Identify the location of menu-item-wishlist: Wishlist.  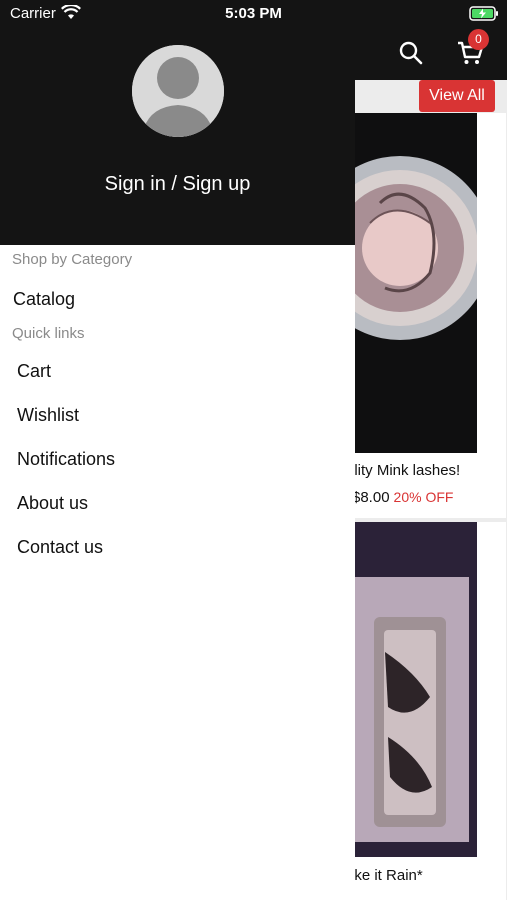
(48, 415).